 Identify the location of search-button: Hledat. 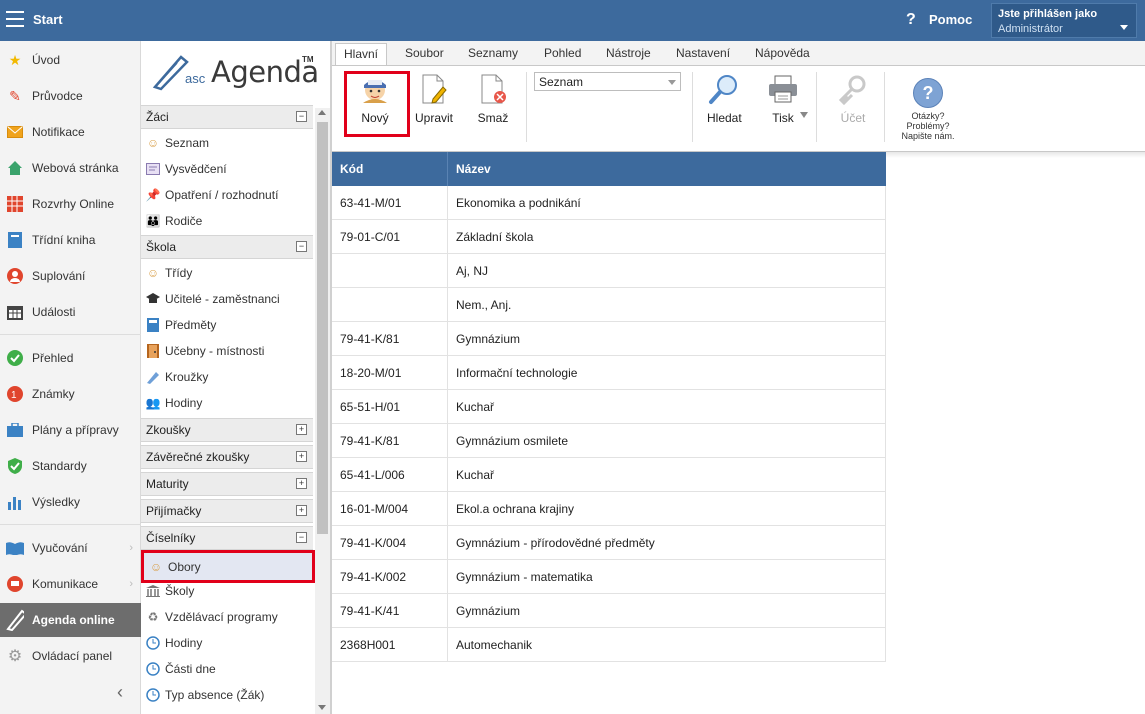
(724, 98).